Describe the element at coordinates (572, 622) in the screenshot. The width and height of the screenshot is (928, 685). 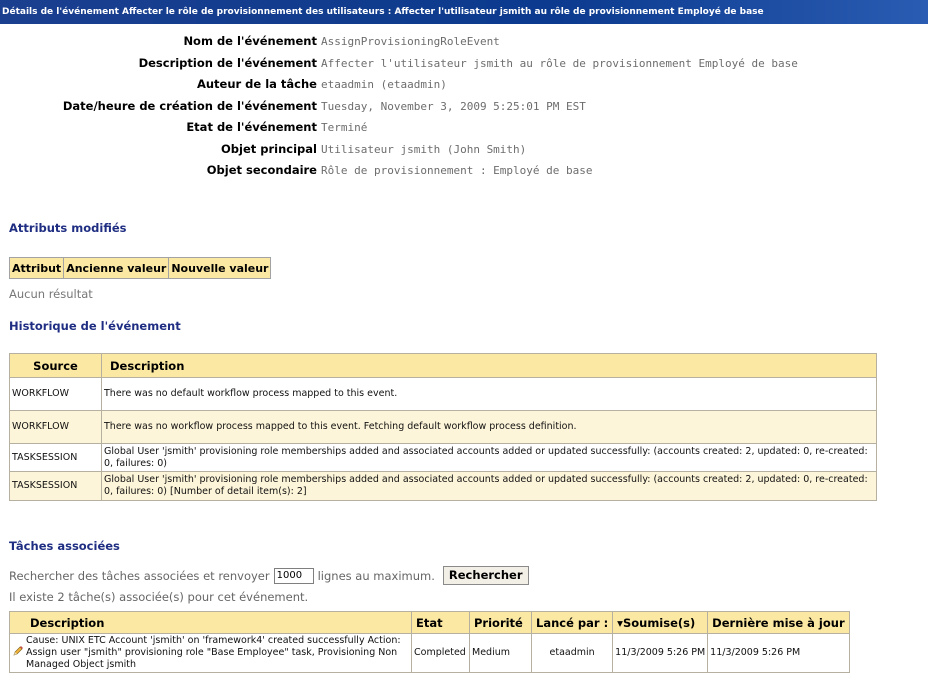
I see `column-header-launched-by: Lancé par :` at that location.